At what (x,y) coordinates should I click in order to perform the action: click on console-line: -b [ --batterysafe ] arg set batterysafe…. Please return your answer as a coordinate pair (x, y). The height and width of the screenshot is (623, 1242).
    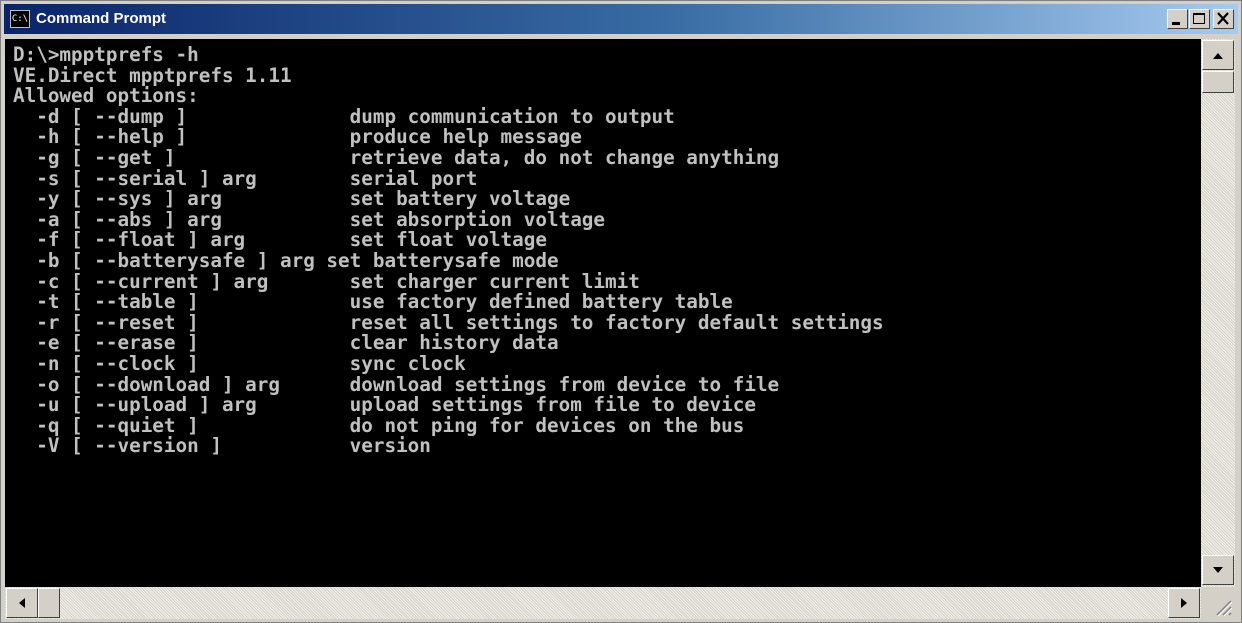
    Looking at the image, I should click on (286, 260).